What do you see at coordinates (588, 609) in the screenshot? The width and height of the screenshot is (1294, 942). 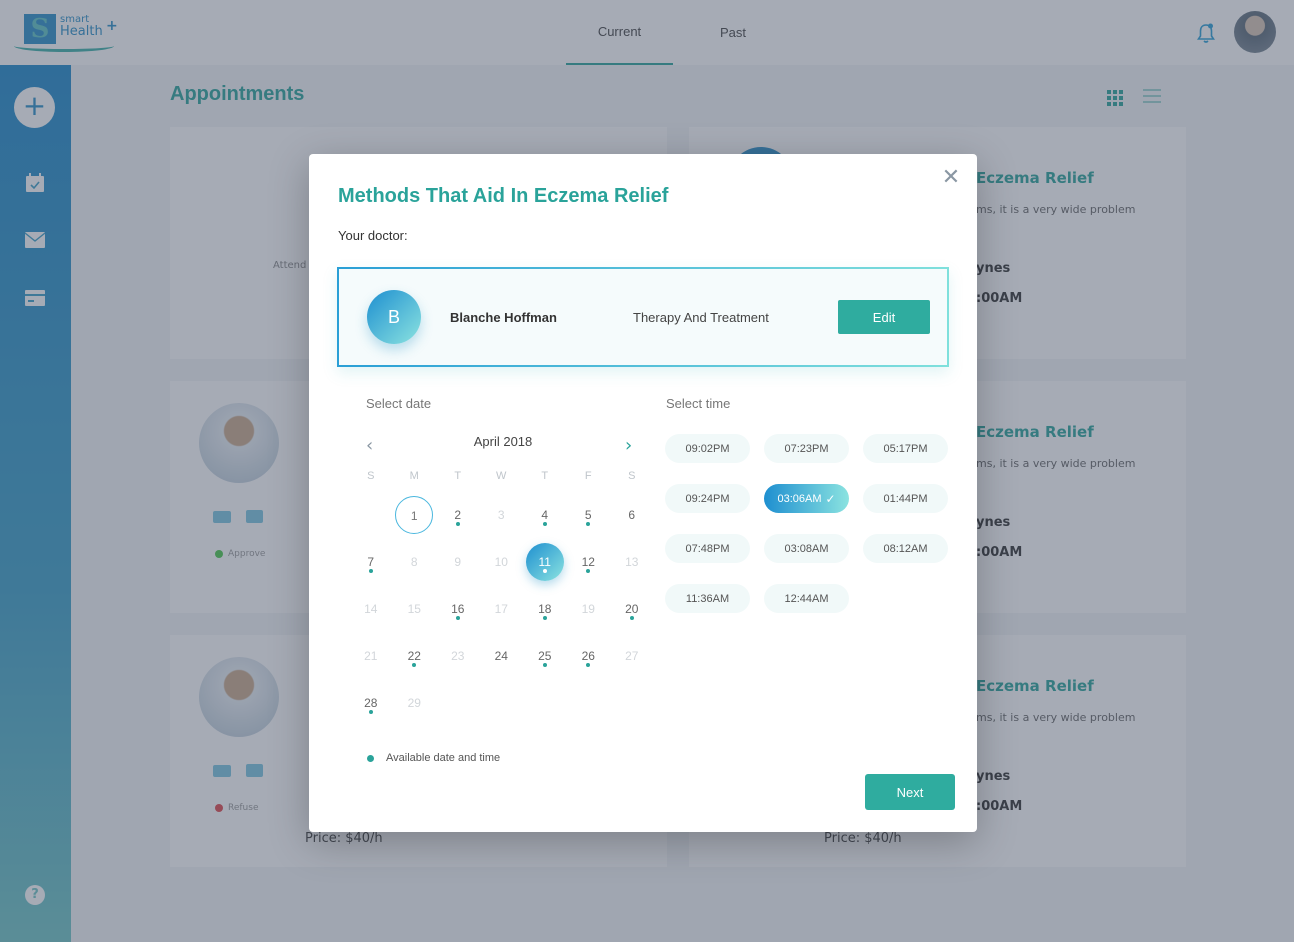 I see `day-number: 19` at bounding box center [588, 609].